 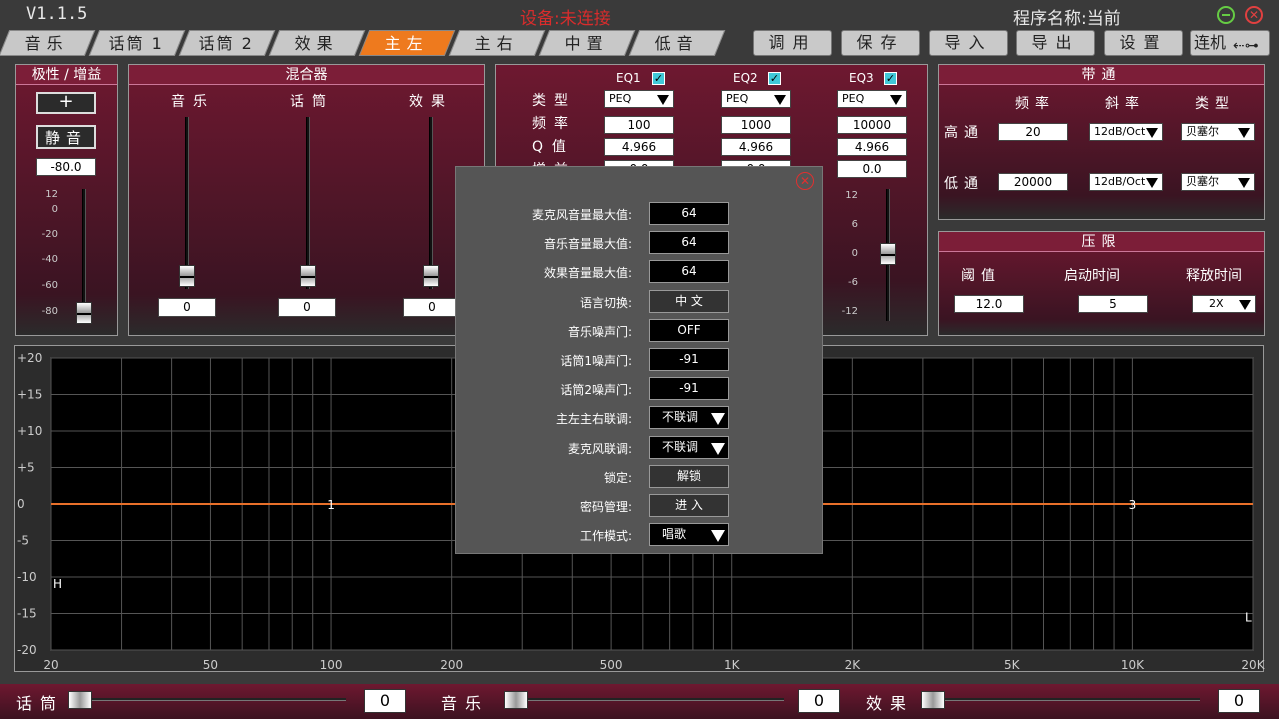 I want to click on mixer-music-track, so click(x=187, y=203).